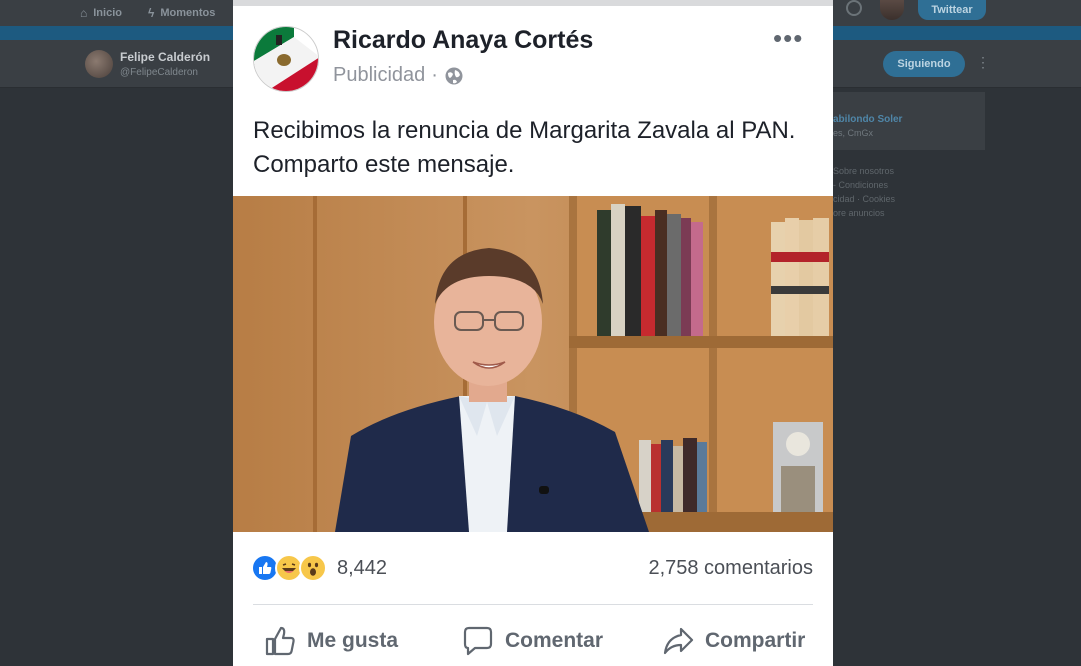  Describe the element at coordinates (379, 75) in the screenshot. I see `sponsored-label: Publicidad` at that location.